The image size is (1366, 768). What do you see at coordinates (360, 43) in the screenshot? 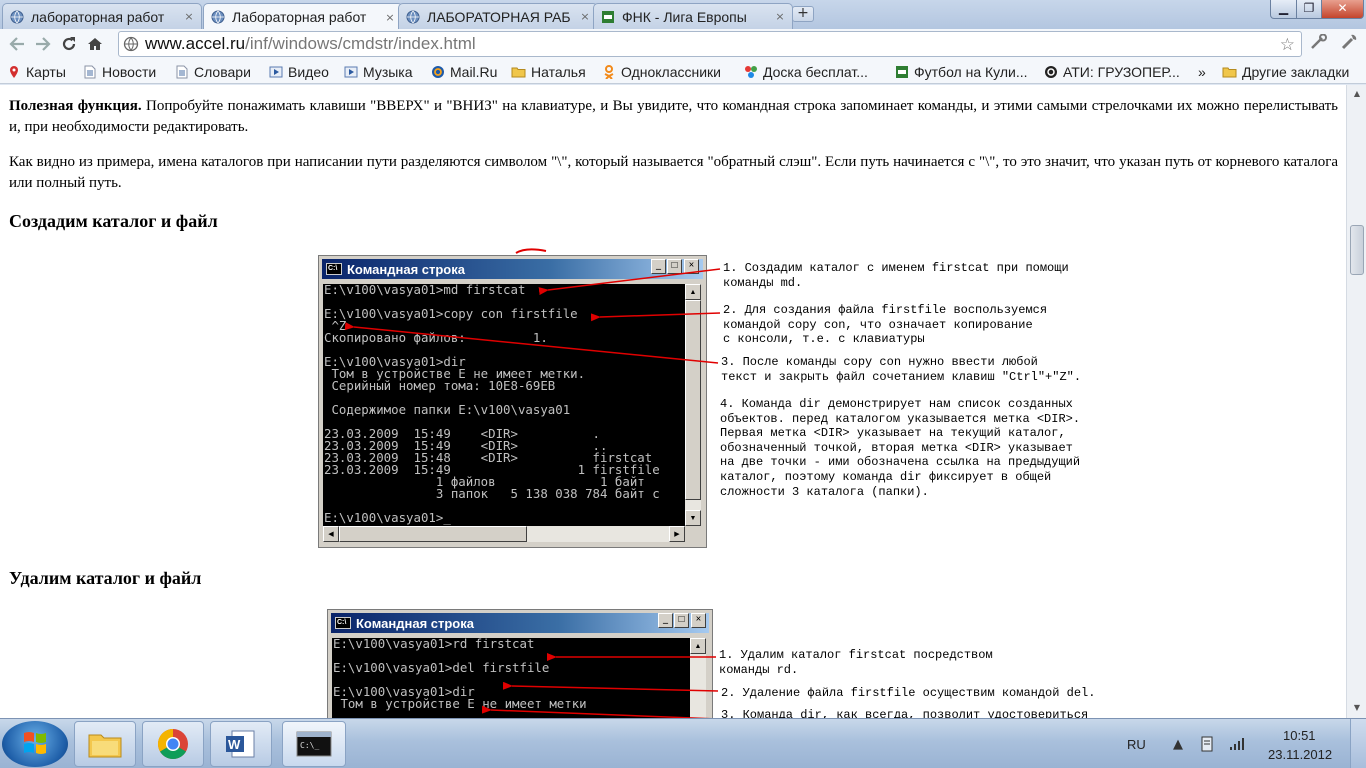
I see `url-path: /inf/windows/cmdstr/index.html` at bounding box center [360, 43].